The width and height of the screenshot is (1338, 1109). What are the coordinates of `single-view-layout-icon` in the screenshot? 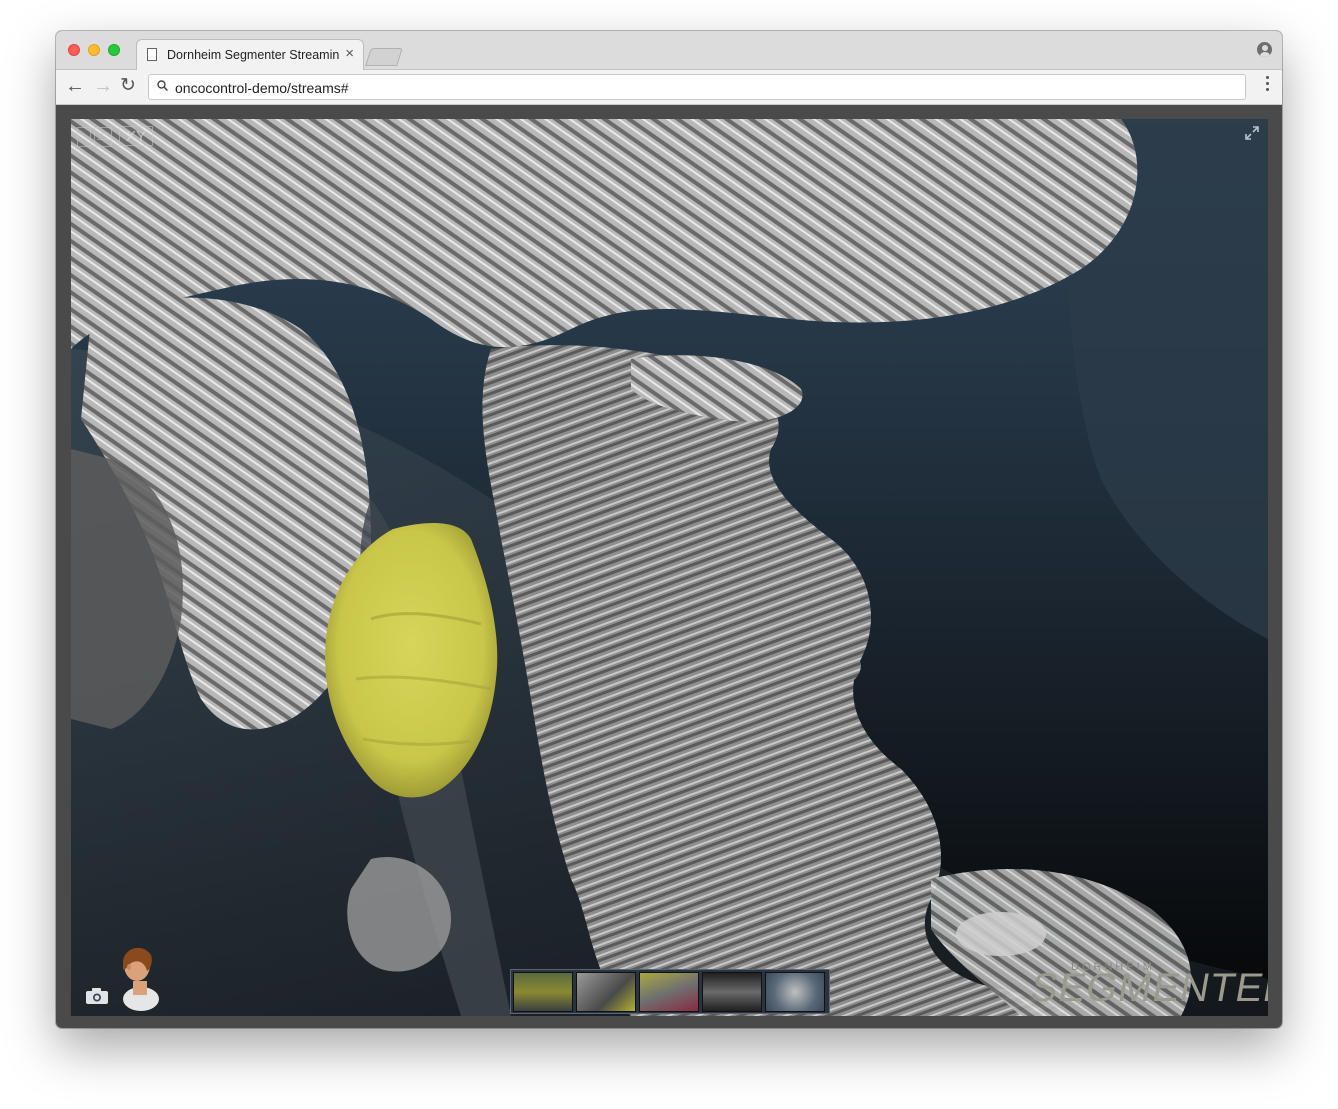 It's located at (84, 137).